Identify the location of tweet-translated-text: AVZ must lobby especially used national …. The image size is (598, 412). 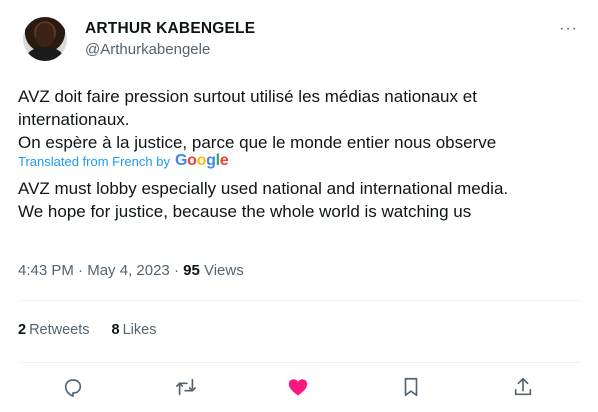
(298, 200).